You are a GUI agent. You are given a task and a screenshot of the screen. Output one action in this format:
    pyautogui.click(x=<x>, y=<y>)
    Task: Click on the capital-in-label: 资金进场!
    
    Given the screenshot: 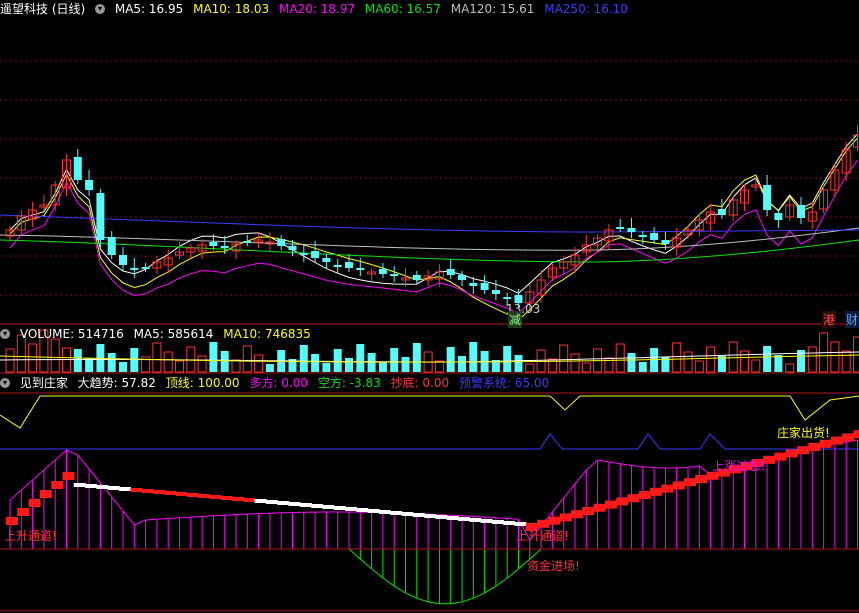 What is the action you would take?
    pyautogui.click(x=553, y=566)
    